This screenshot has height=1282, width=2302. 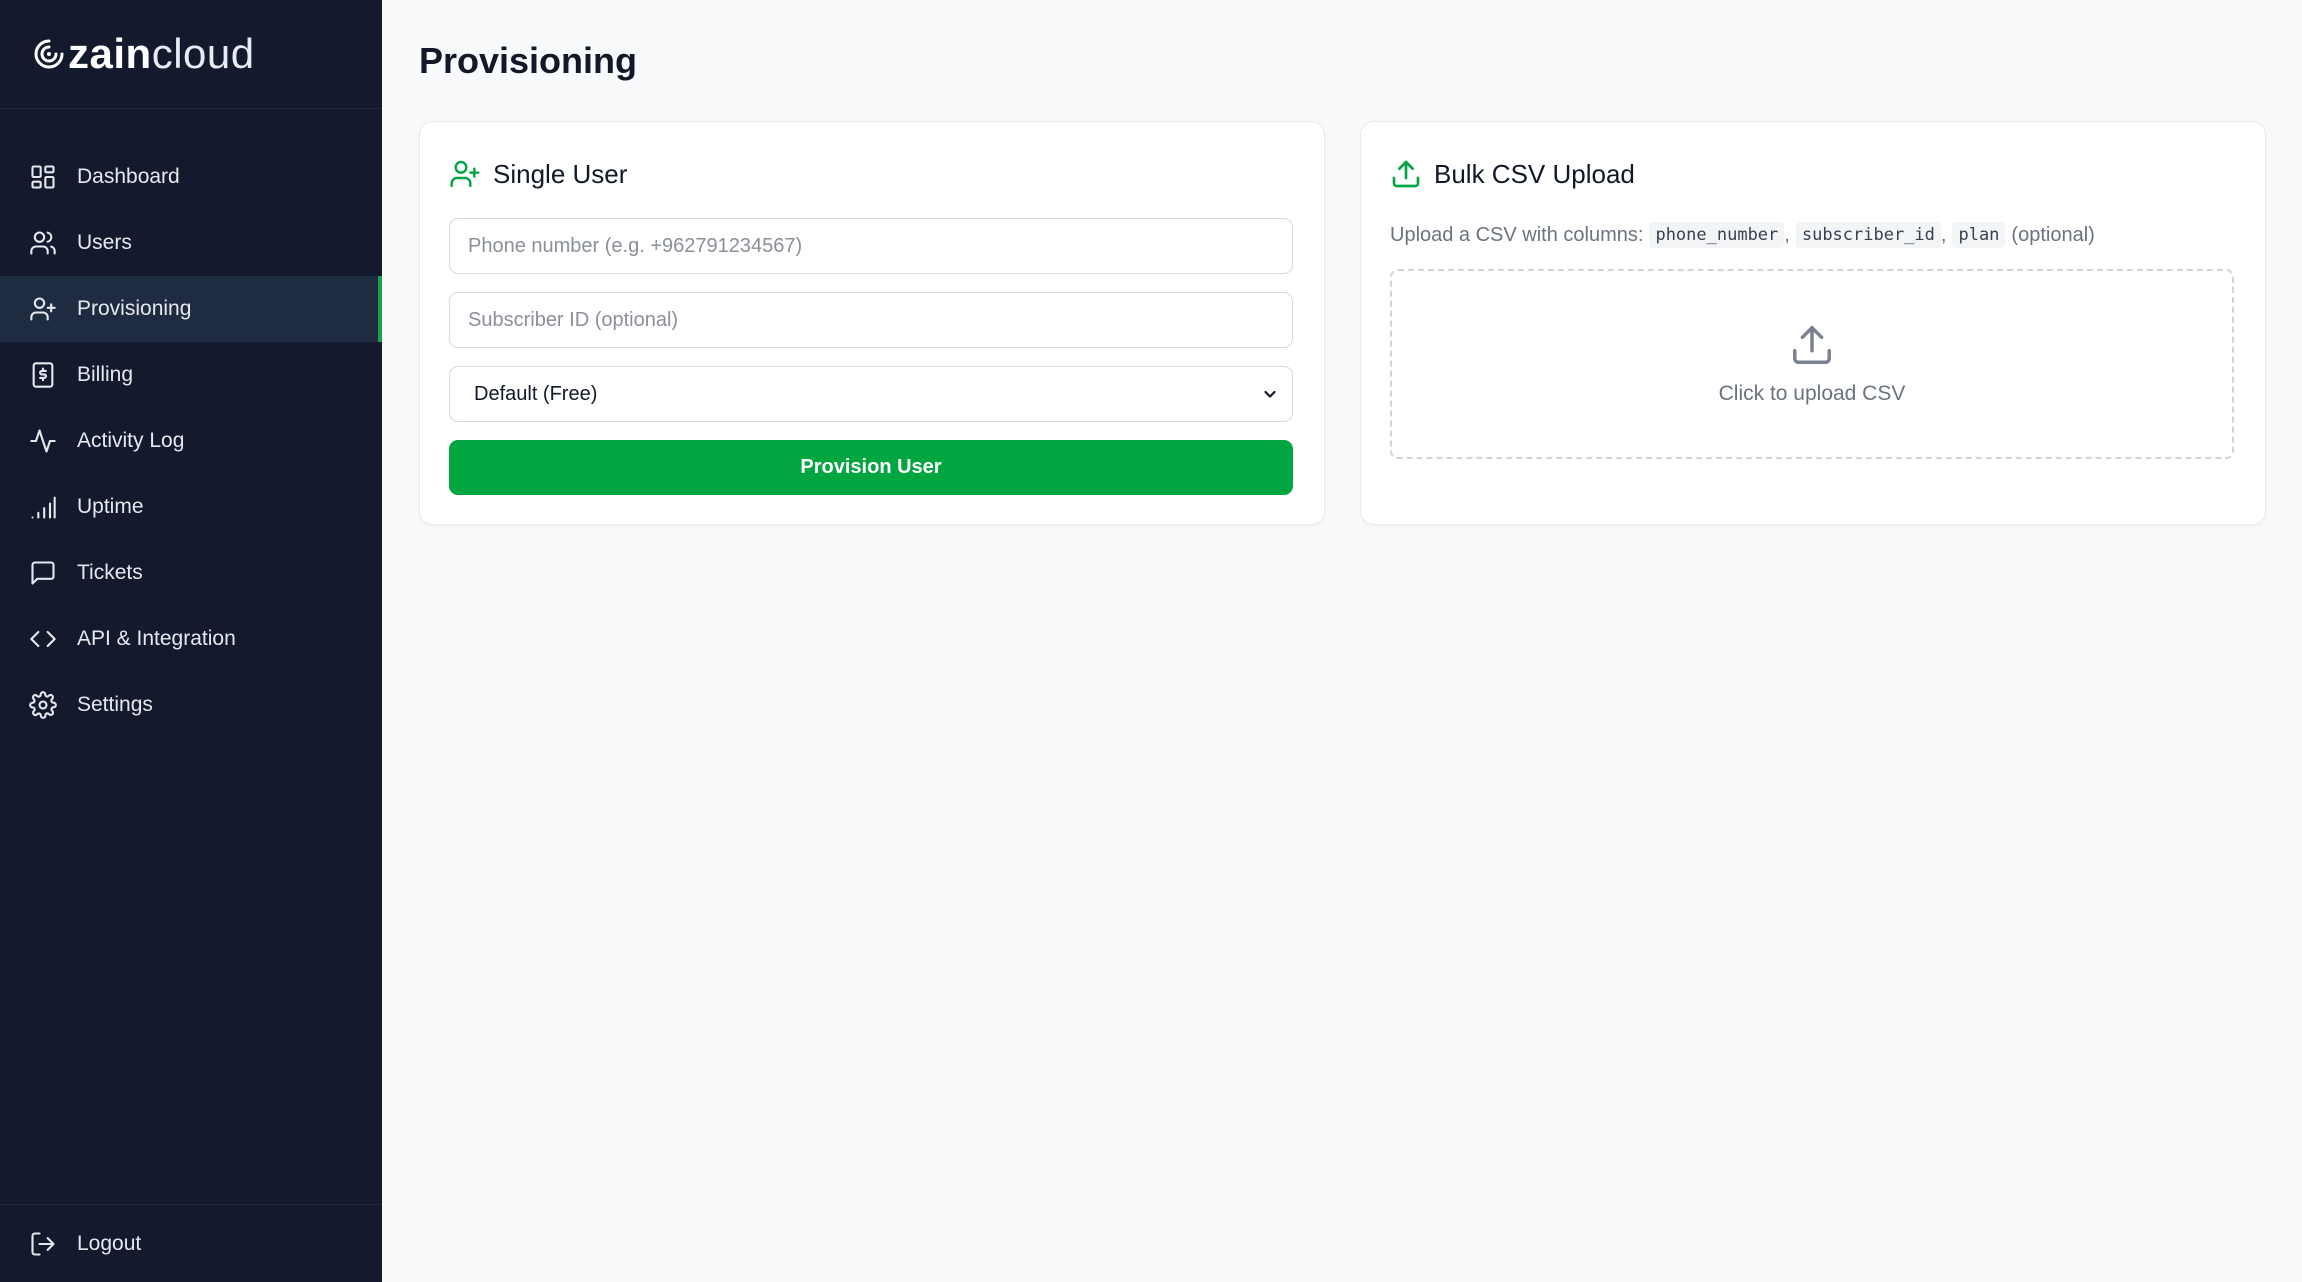 What do you see at coordinates (115, 704) in the screenshot?
I see `sidebar-item-label: Settings` at bounding box center [115, 704].